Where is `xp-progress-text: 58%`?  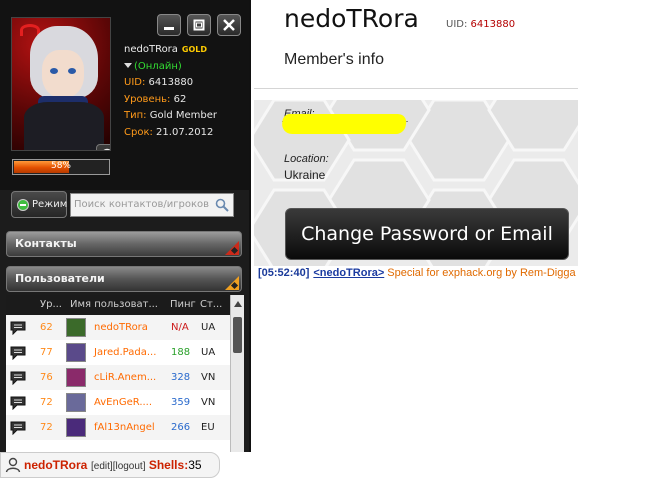
xp-progress-text: 58% is located at coordinates (60, 166).